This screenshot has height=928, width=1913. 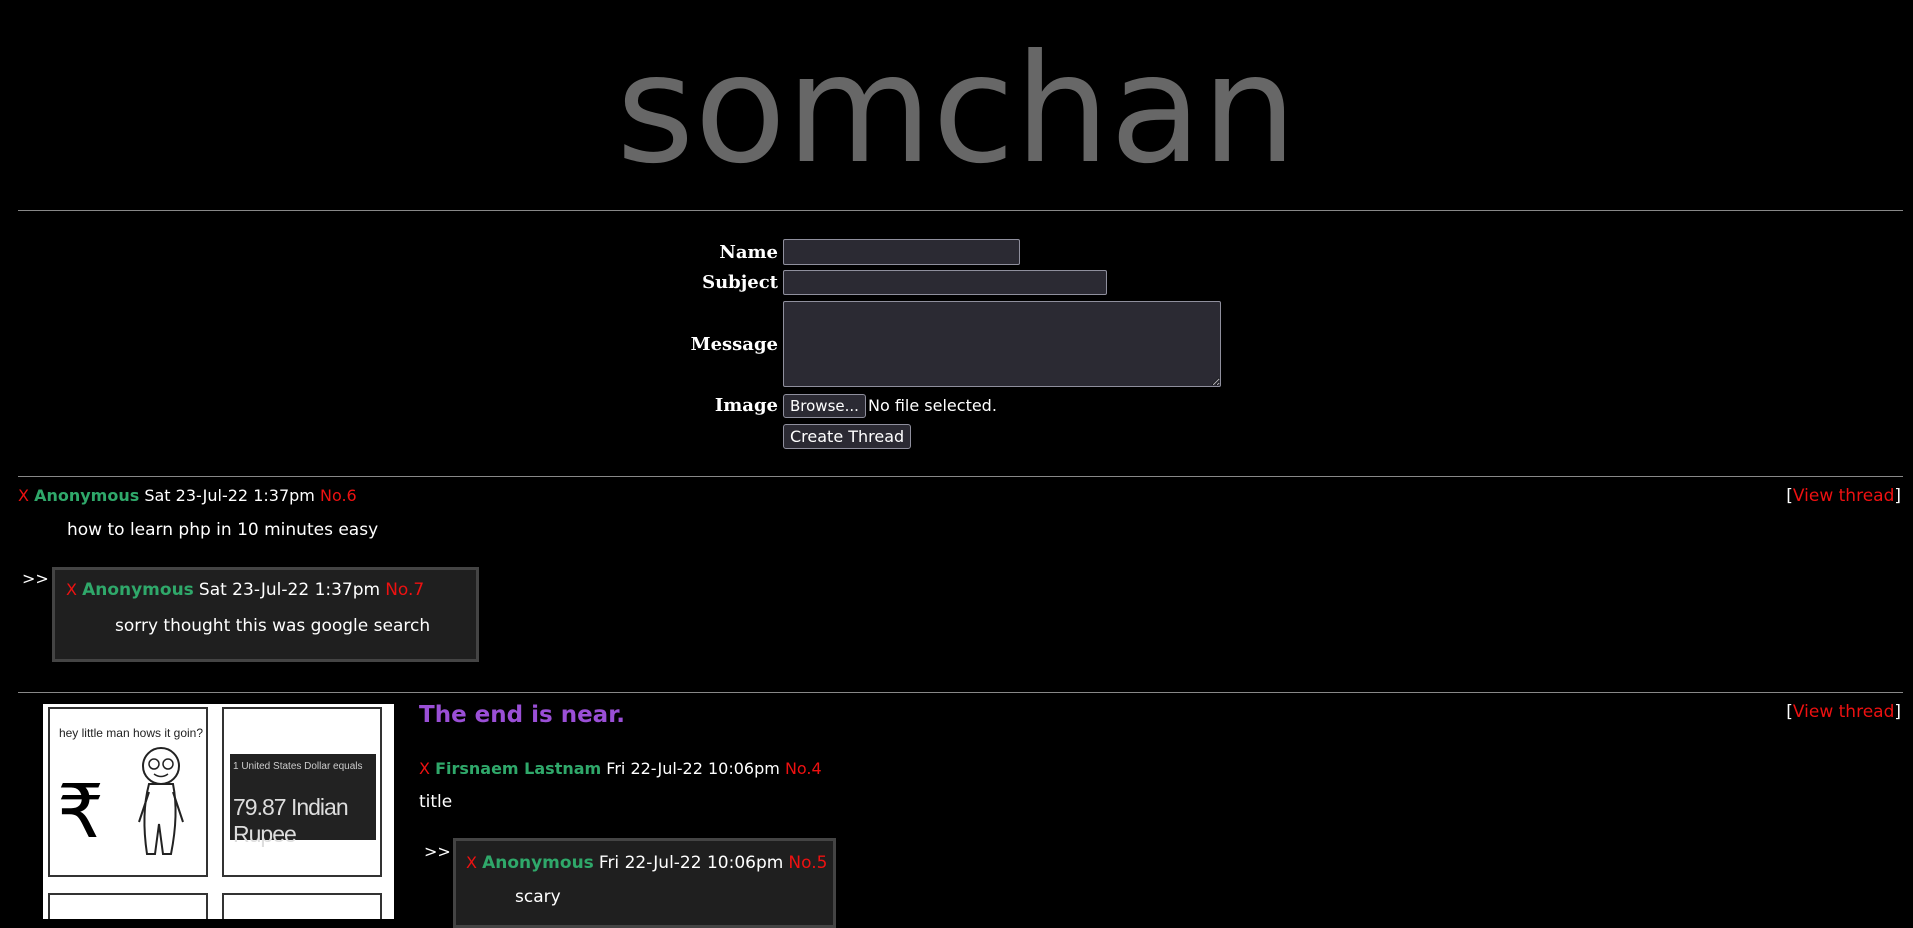 What do you see at coordinates (803, 768) in the screenshot?
I see `post-number-link: No.4` at bounding box center [803, 768].